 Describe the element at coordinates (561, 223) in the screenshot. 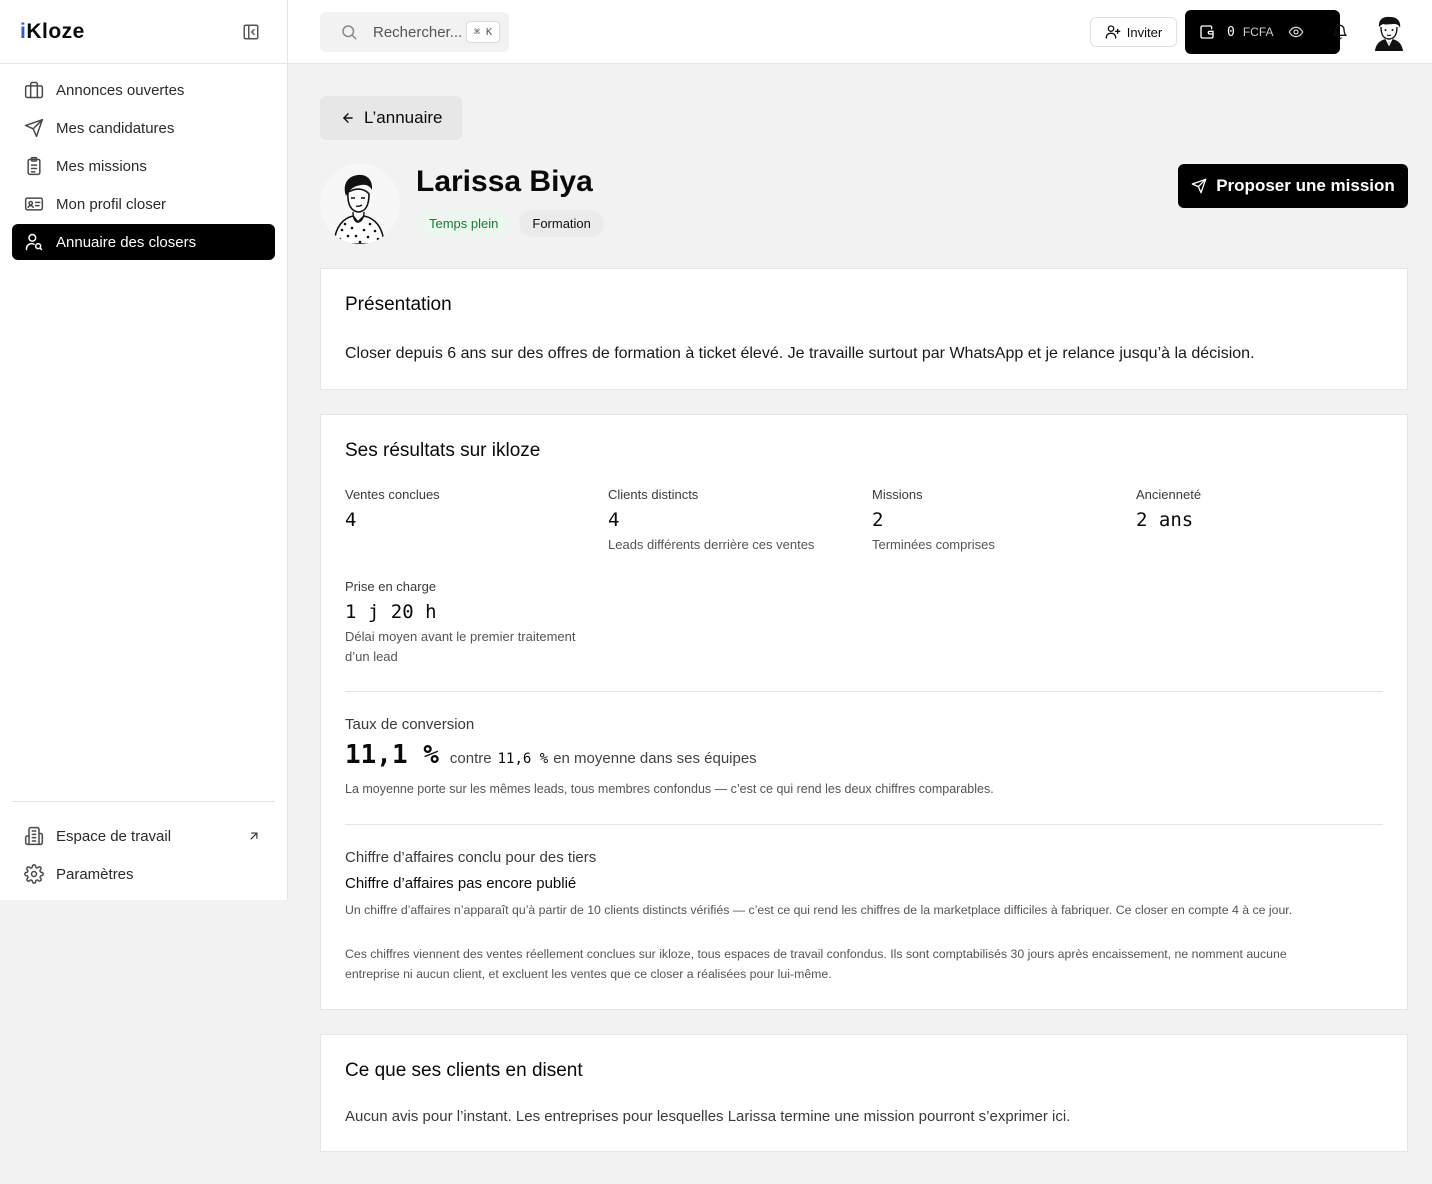

I see `sector-badge: Formation` at that location.